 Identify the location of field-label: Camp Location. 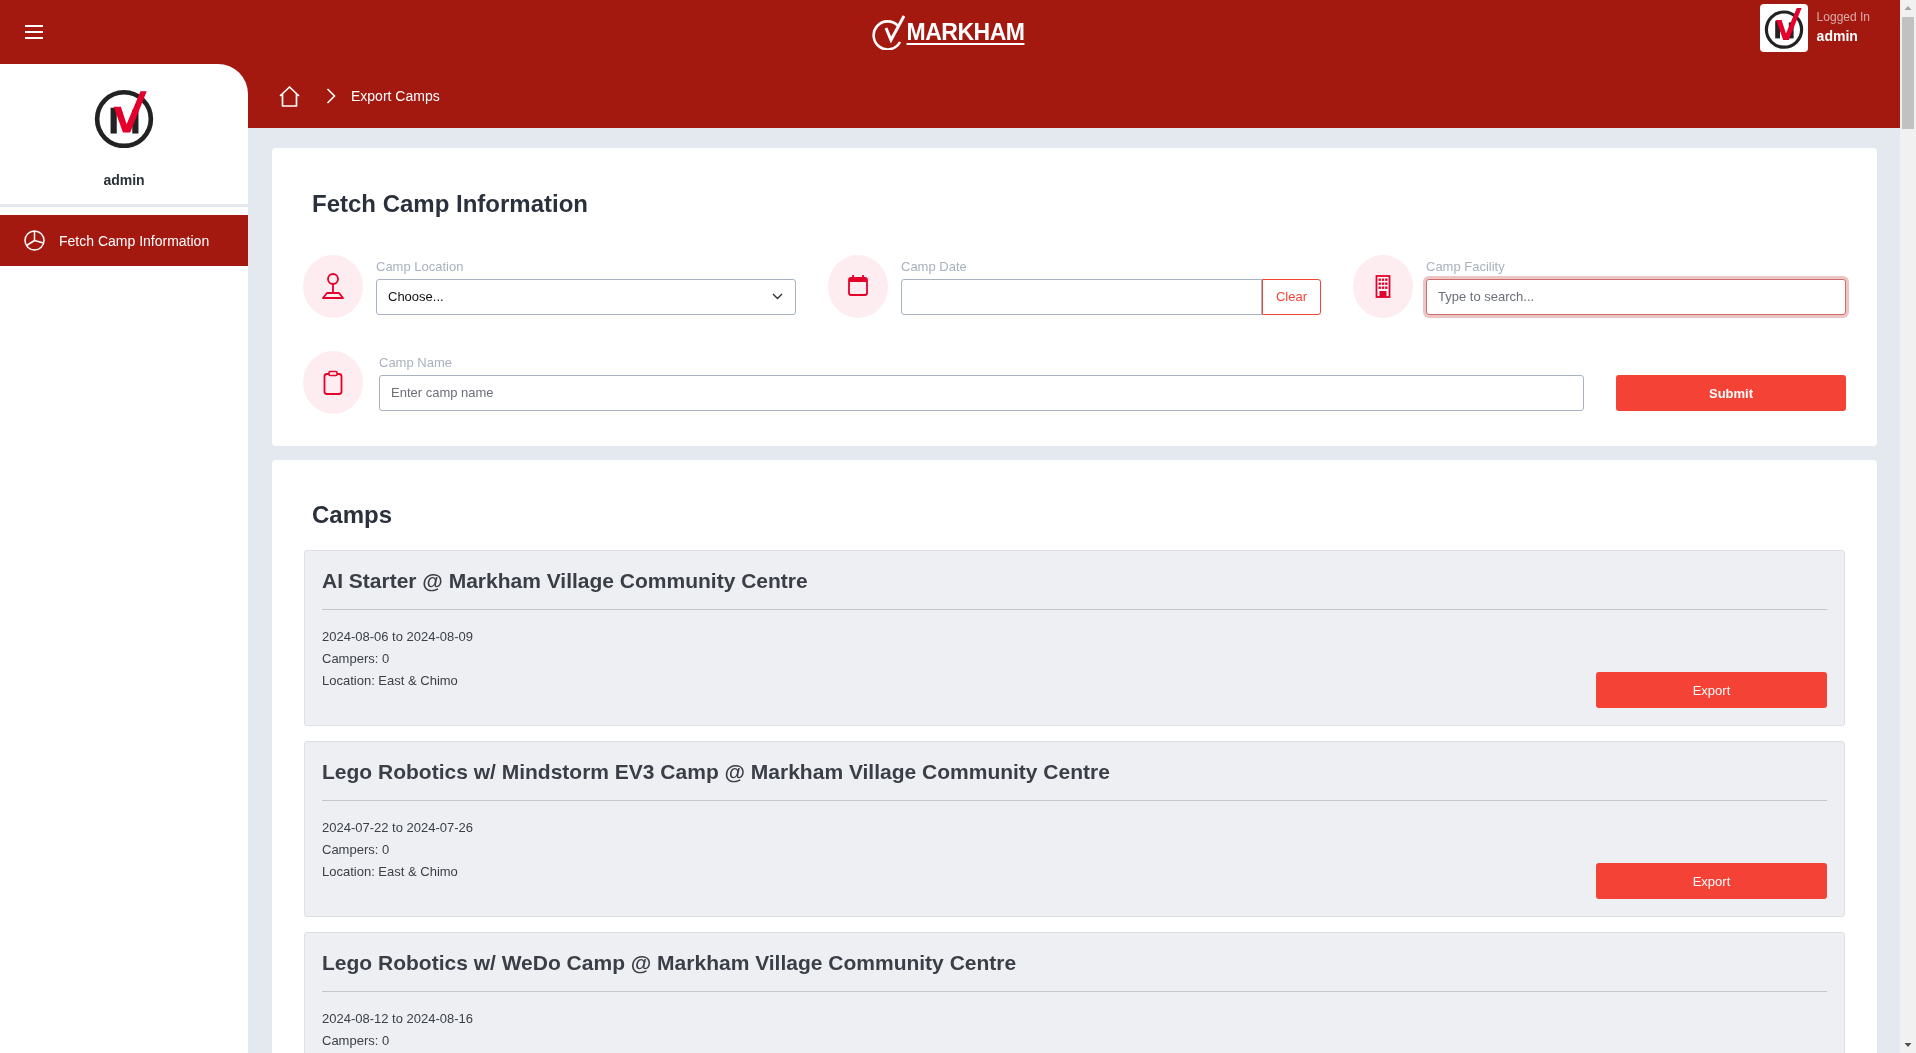
(420, 266).